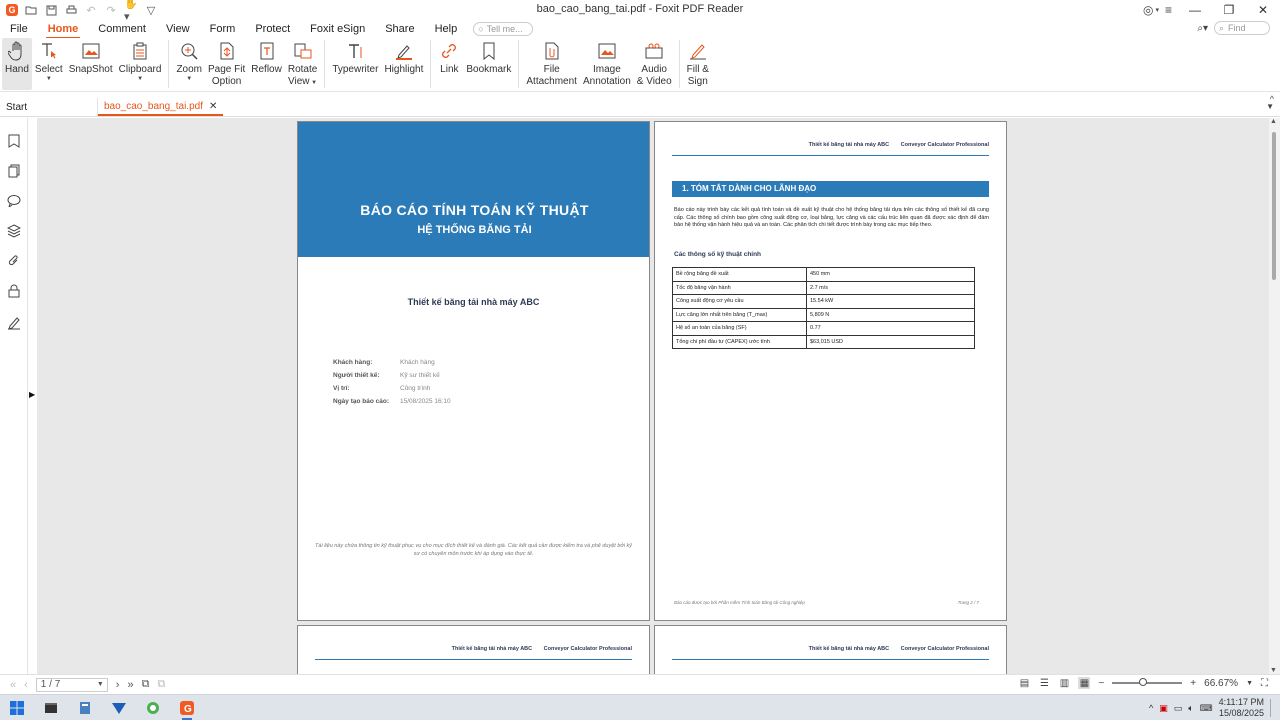  Describe the element at coordinates (51, 10) in the screenshot. I see `save-icon` at that location.